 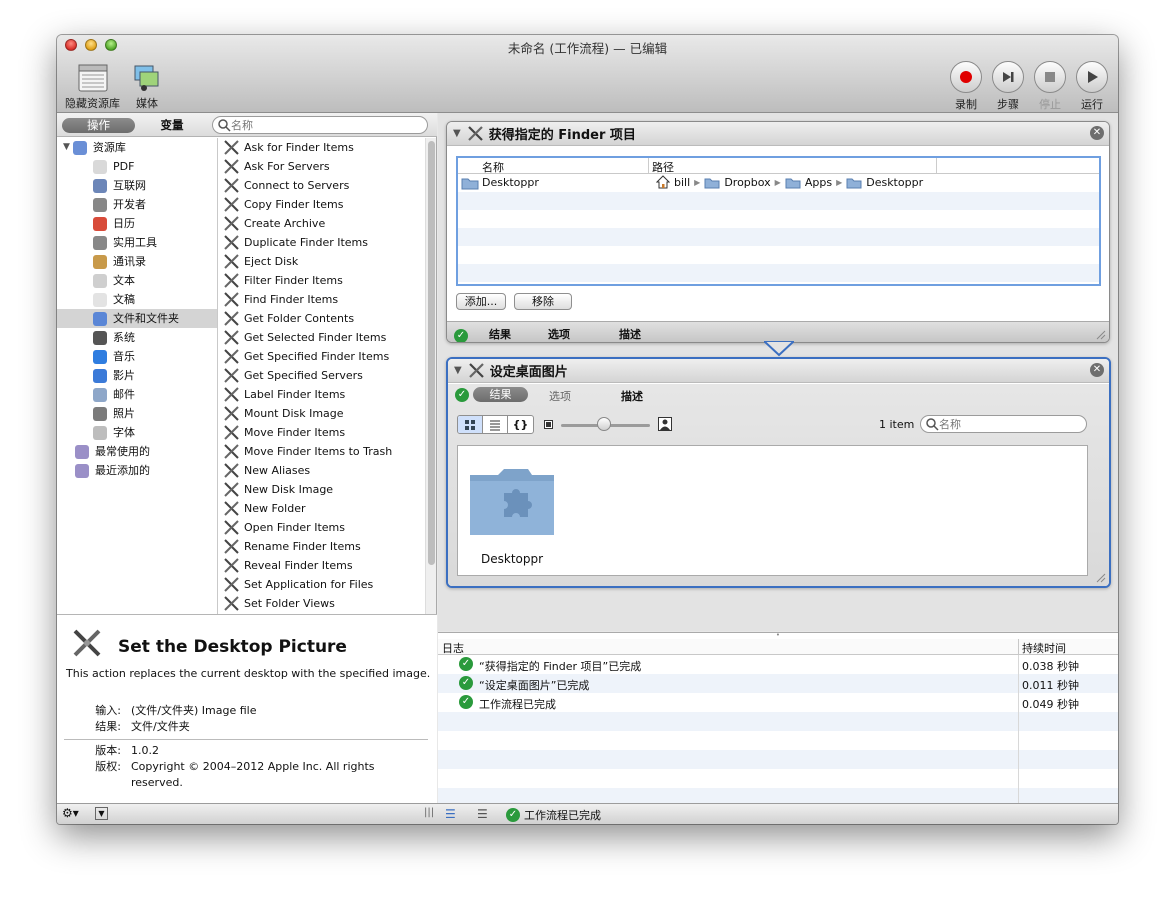 What do you see at coordinates (322, 185) in the screenshot?
I see `action-item: Connect to Servers` at bounding box center [322, 185].